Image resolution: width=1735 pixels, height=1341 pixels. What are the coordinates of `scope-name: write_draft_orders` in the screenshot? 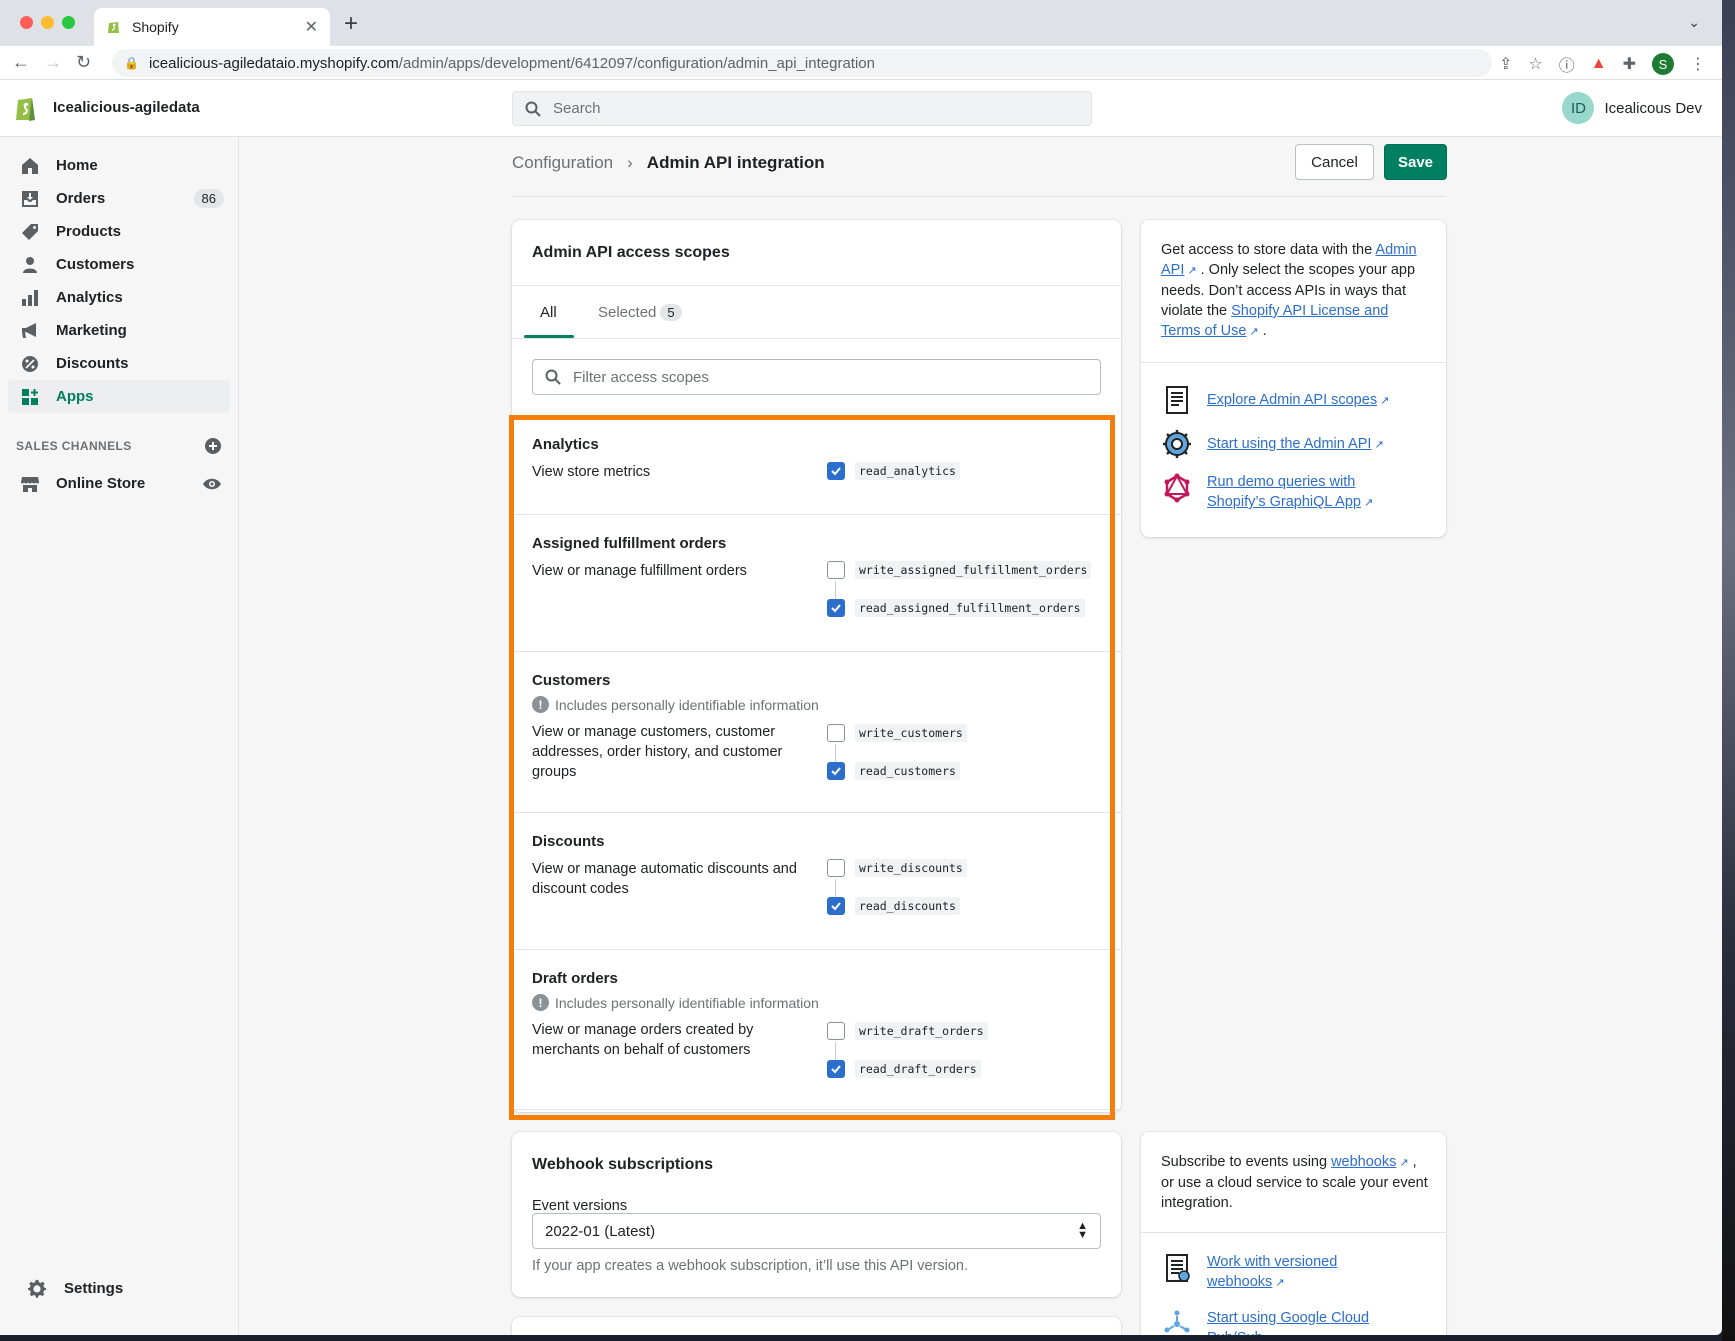 It's located at (921, 1031).